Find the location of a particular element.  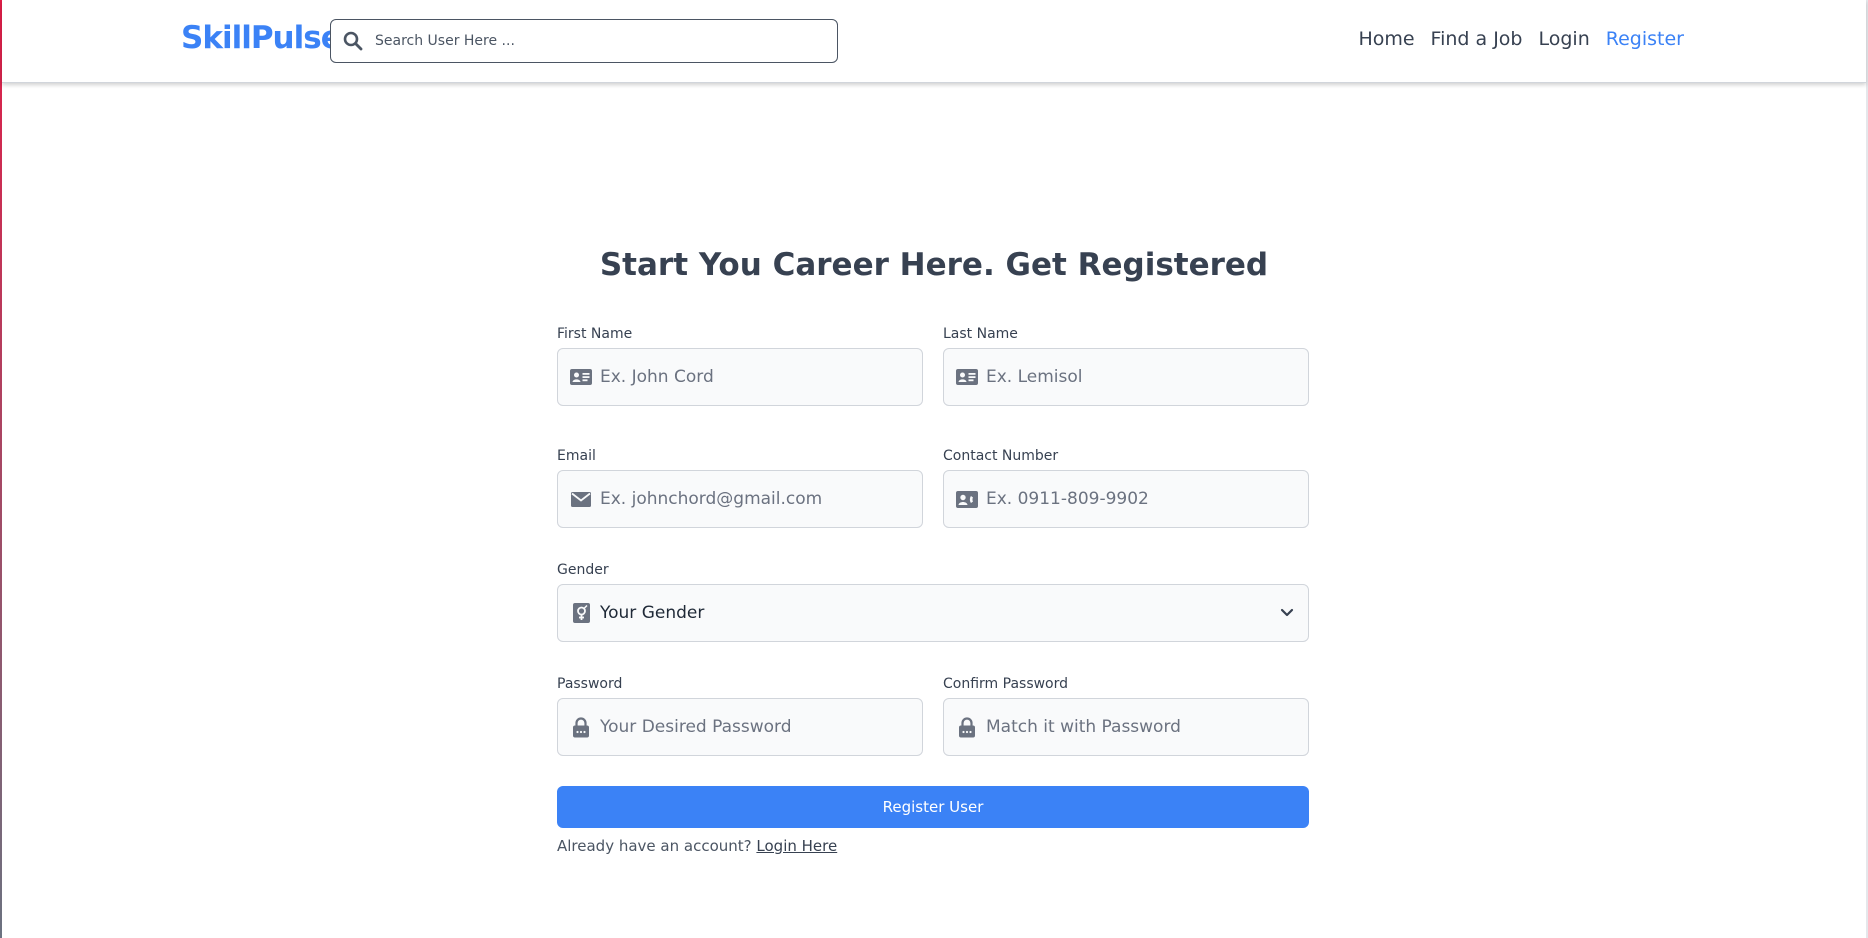

form-title: Start You Career Here. Get Registered is located at coordinates (934, 265).